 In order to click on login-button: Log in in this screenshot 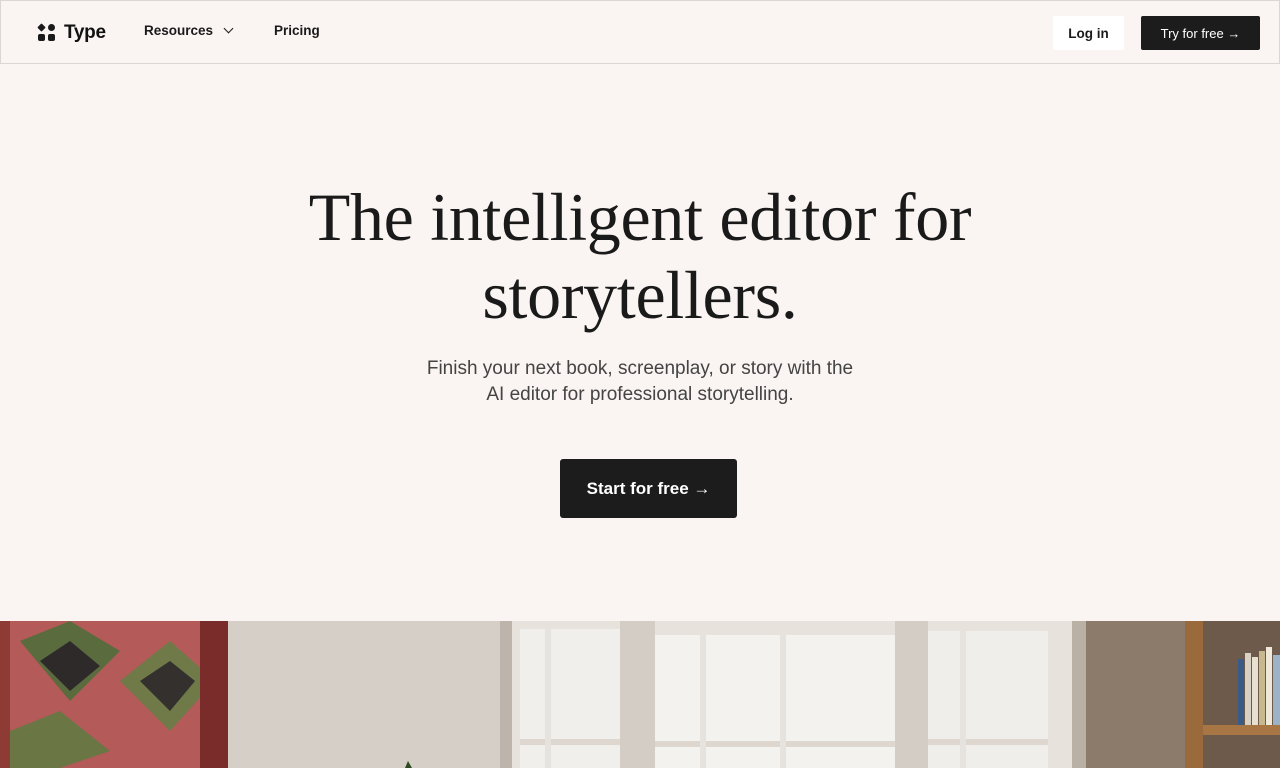, I will do `click(1088, 33)`.